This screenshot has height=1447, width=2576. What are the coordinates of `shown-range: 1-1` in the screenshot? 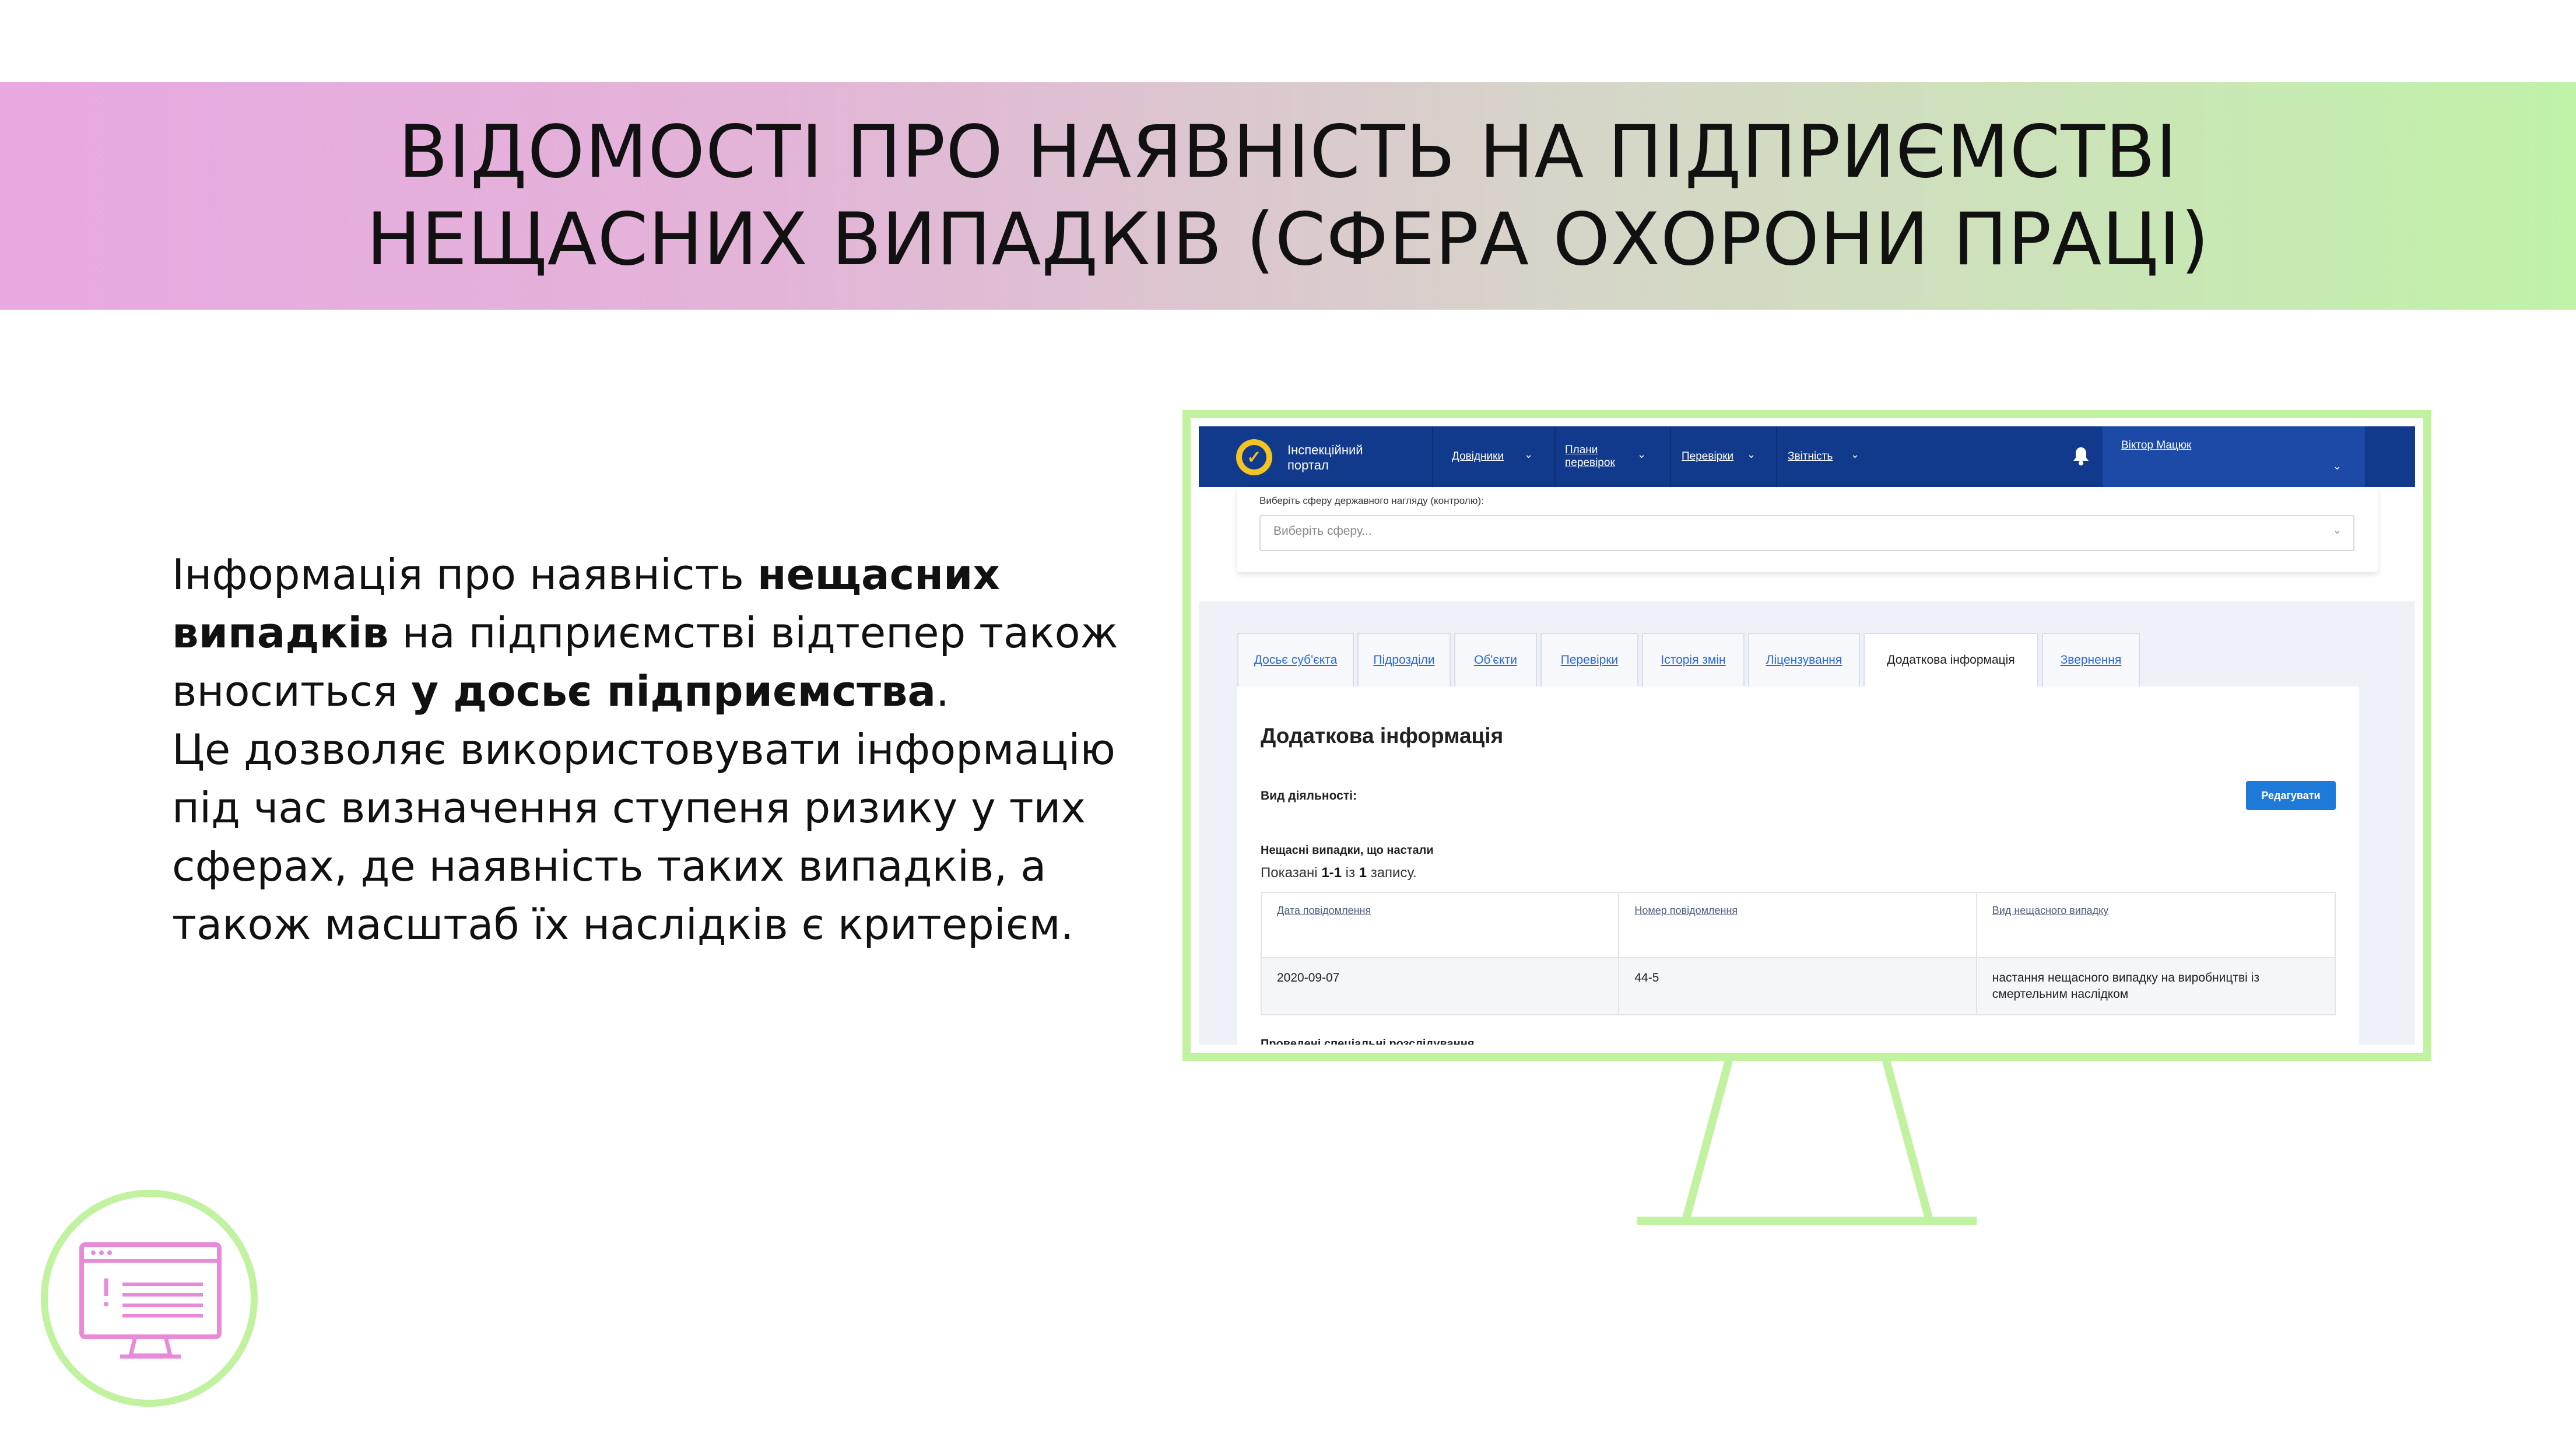 It's located at (1331, 873).